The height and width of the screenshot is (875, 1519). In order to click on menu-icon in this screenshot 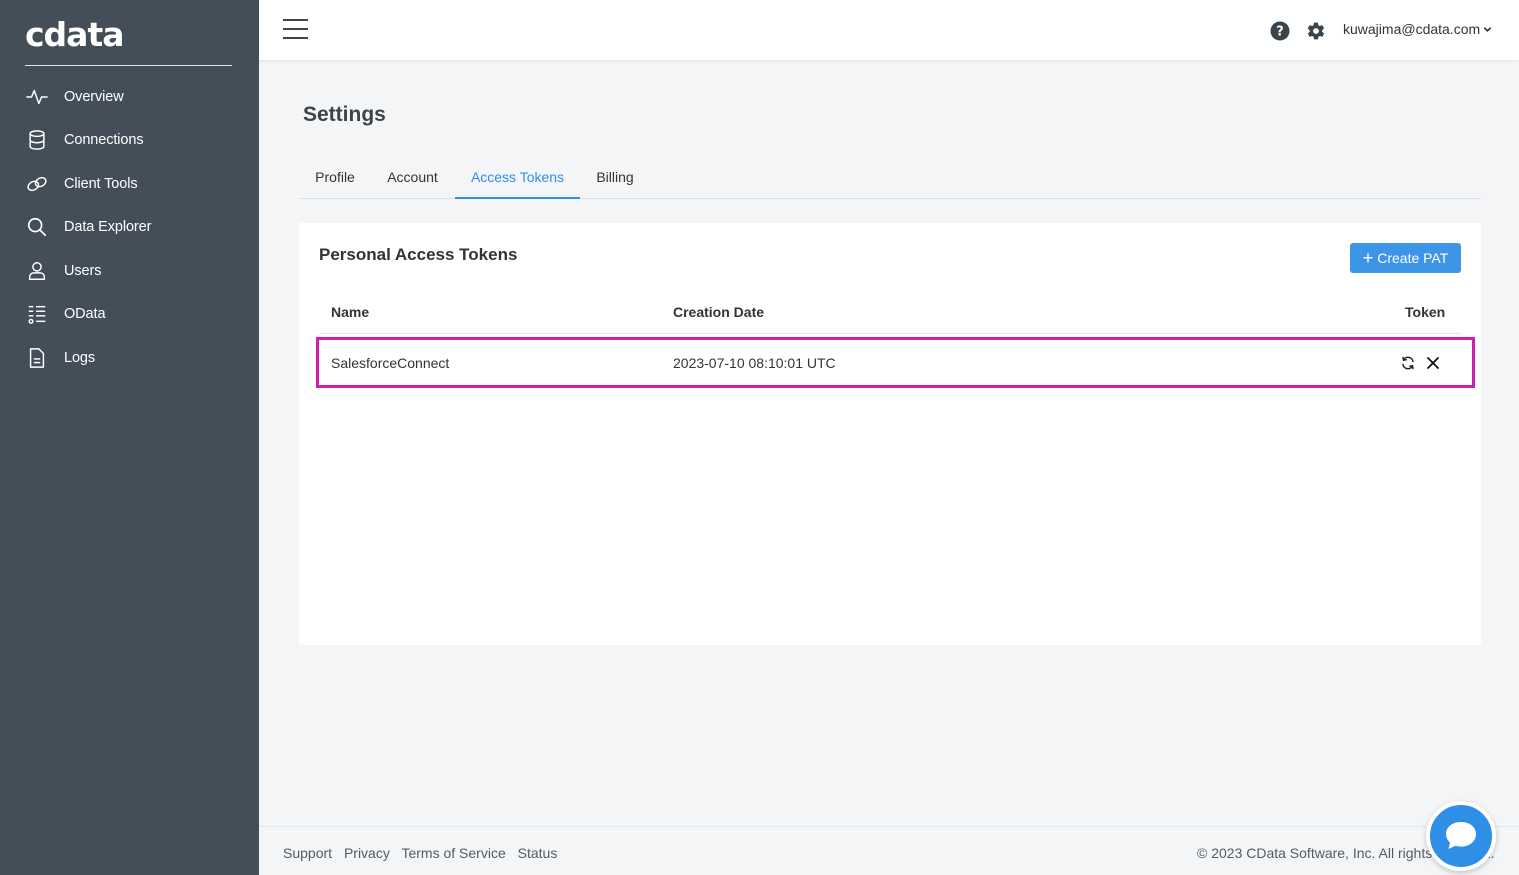, I will do `click(295, 30)`.